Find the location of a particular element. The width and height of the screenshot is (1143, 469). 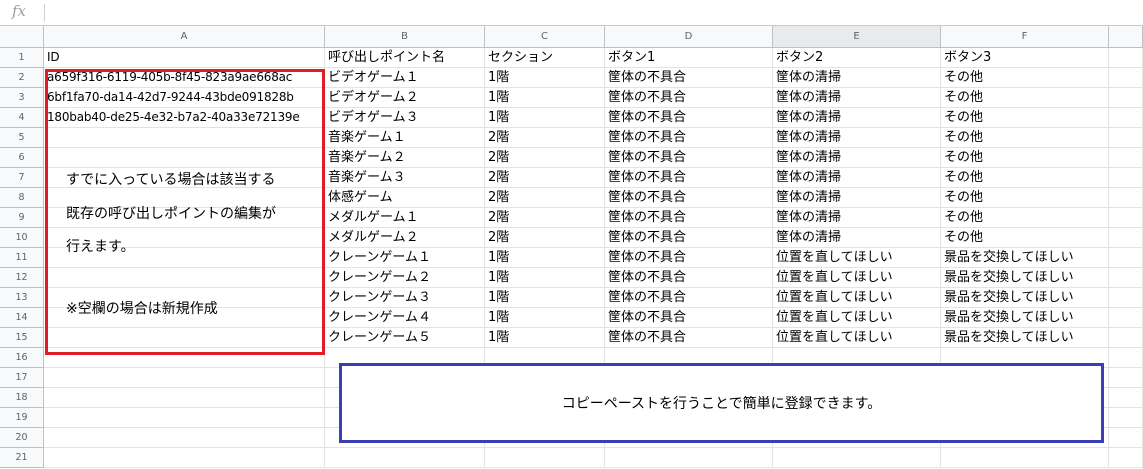

cell-c3: 1階 is located at coordinates (545, 98).